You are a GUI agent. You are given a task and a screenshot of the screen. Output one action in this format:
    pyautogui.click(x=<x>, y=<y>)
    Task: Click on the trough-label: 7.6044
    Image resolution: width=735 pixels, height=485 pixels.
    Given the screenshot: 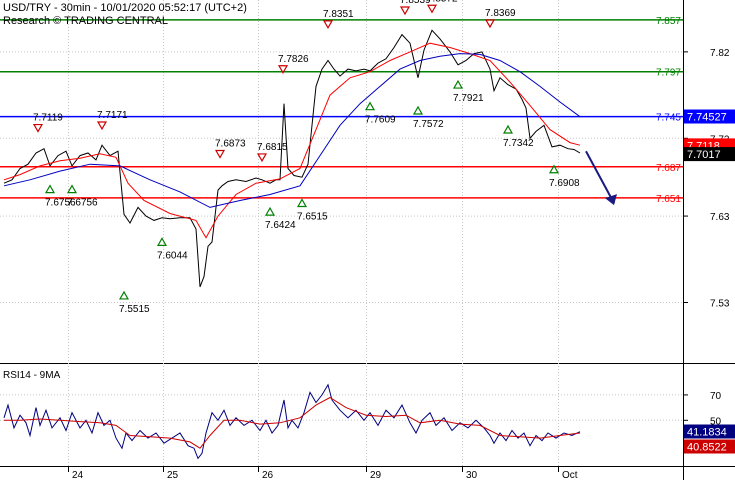 What is the action you would take?
    pyautogui.click(x=172, y=255)
    